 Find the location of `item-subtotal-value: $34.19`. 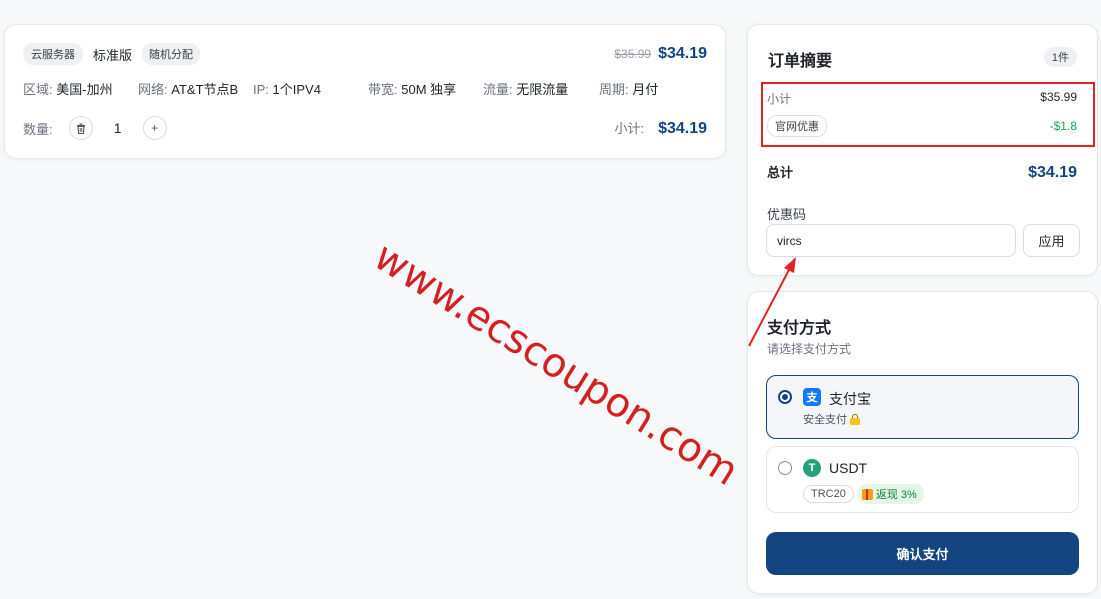

item-subtotal-value: $34.19 is located at coordinates (682, 128).